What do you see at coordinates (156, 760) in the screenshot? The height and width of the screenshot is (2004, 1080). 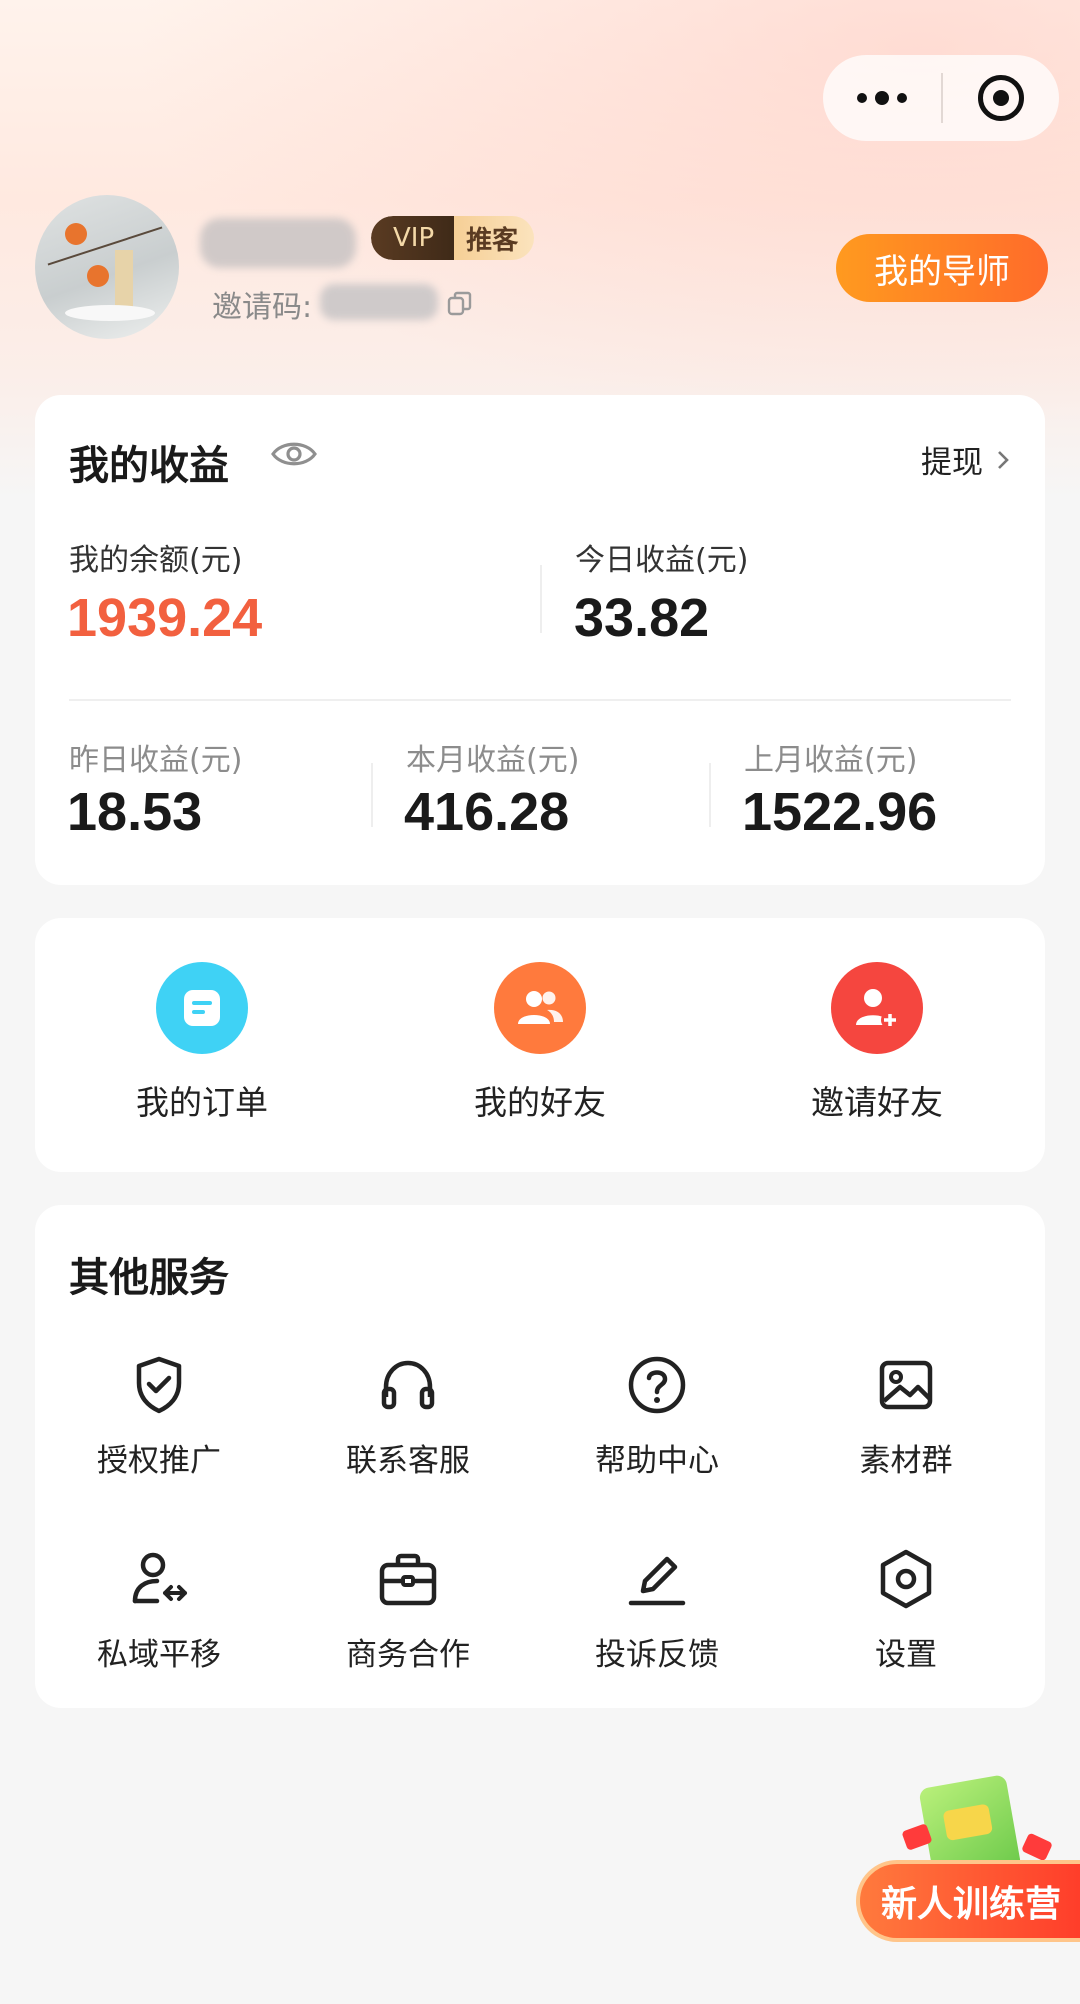 I see `yesterday-earnings-label: 昨日收益(元)` at bounding box center [156, 760].